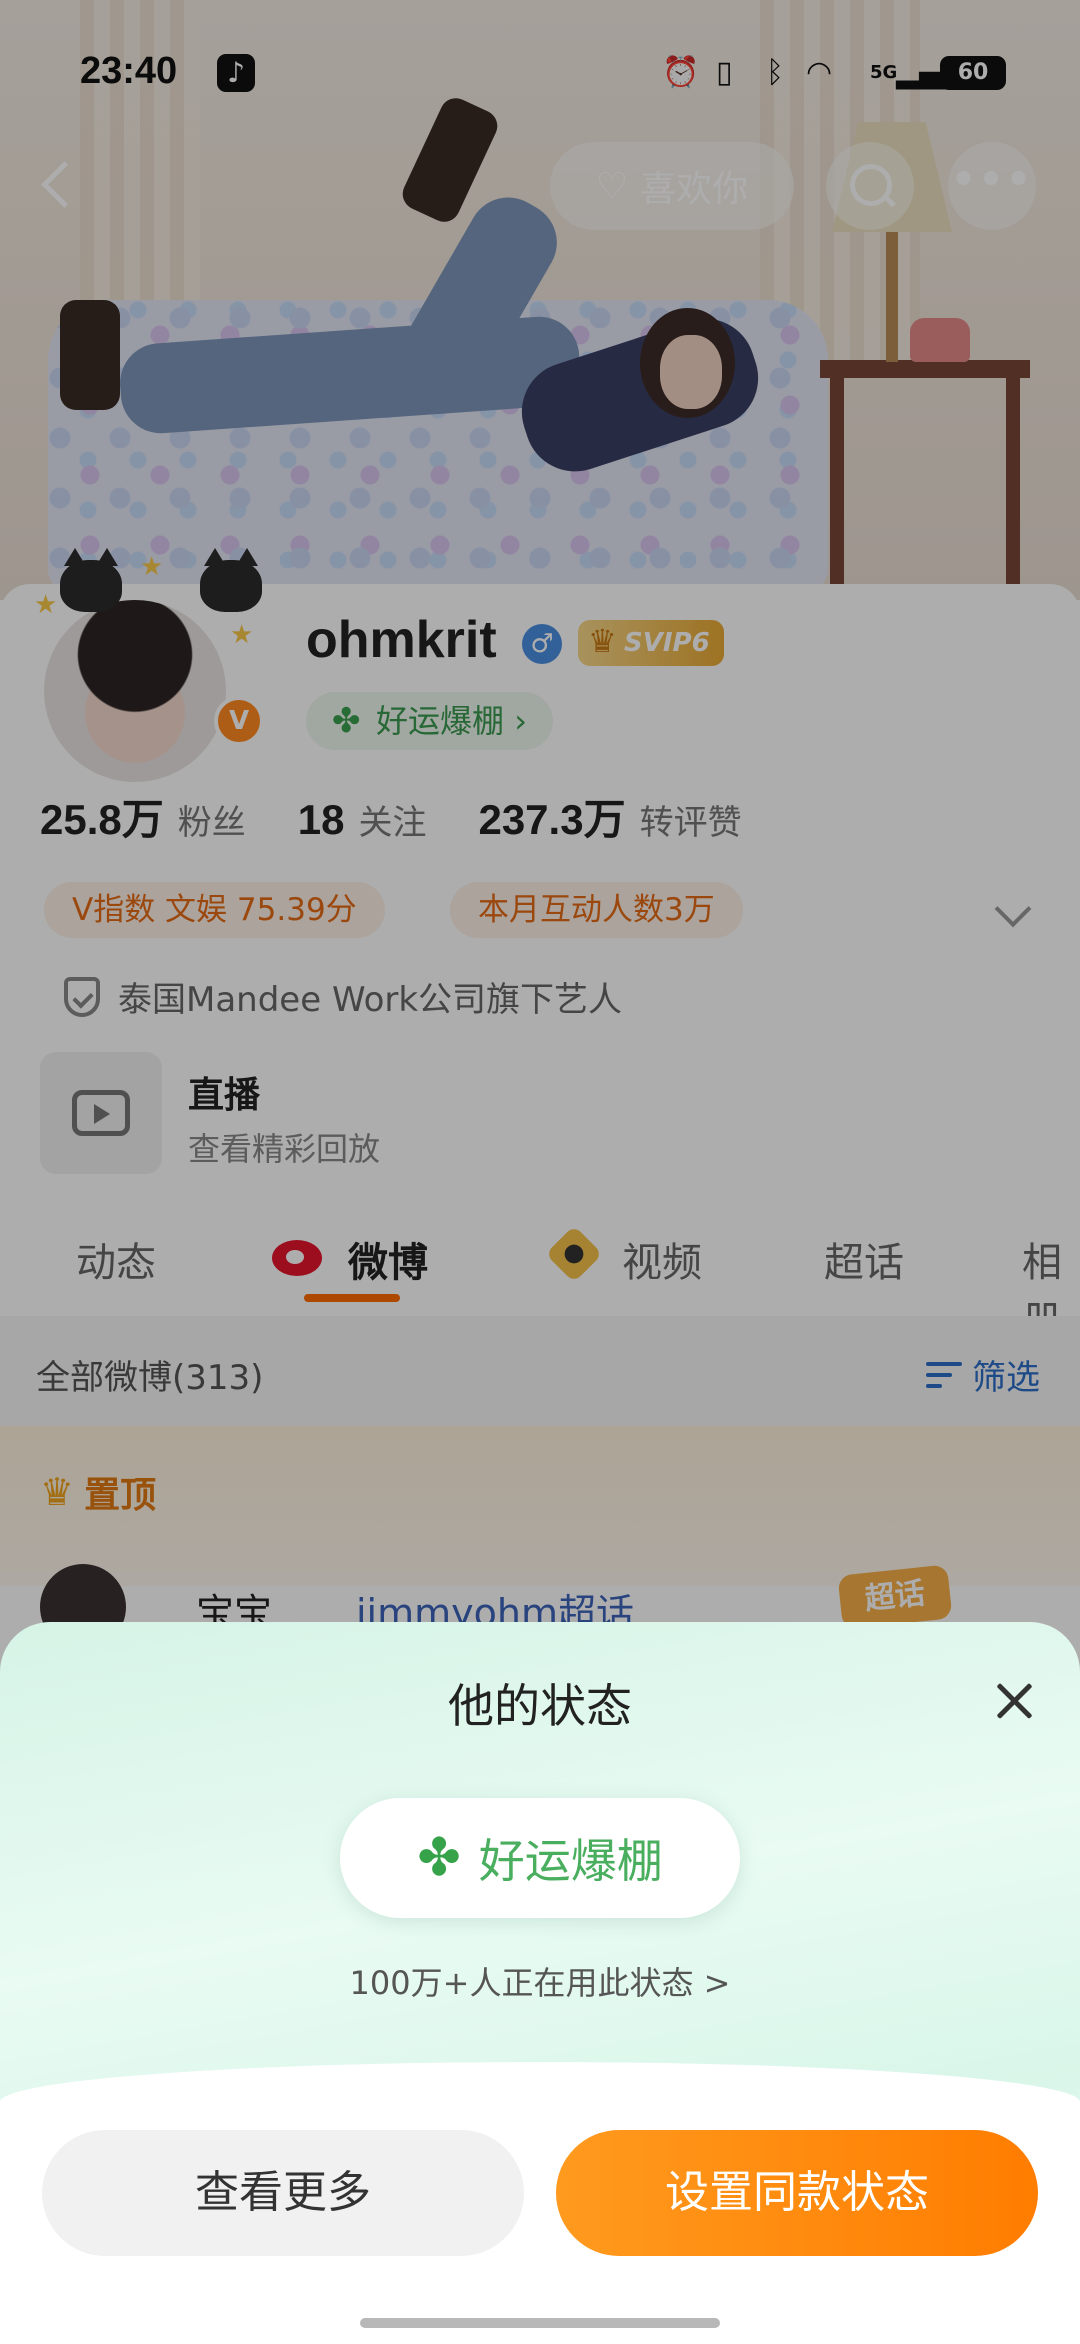 The height and width of the screenshot is (2344, 1080). Describe the element at coordinates (570, 1861) in the screenshot. I see `status-name: 好运爆棚` at that location.